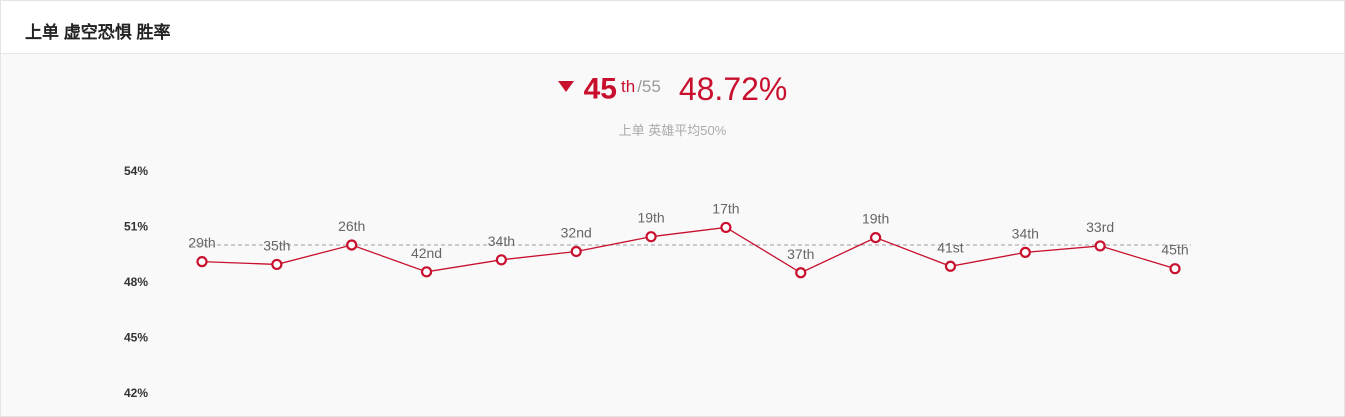  What do you see at coordinates (725, 208) in the screenshot?
I see `rank-label: 17th` at bounding box center [725, 208].